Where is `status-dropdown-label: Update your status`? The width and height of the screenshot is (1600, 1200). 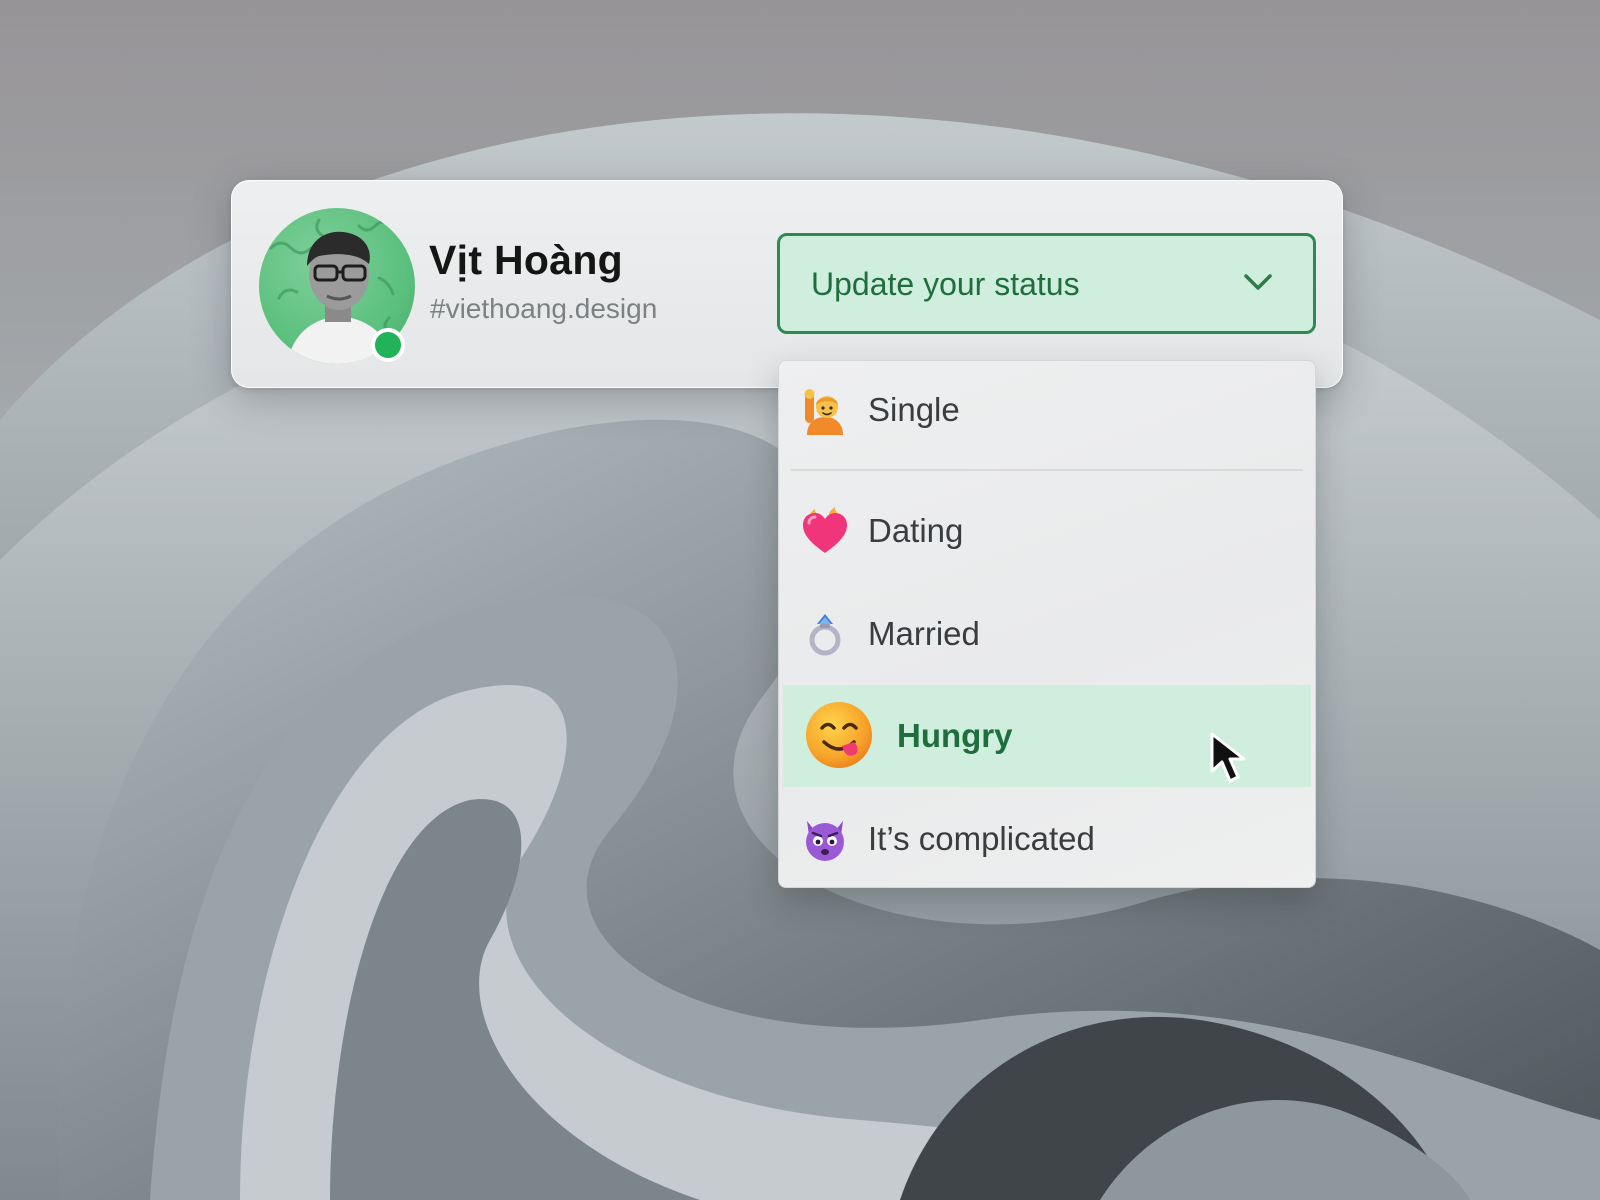
status-dropdown-label: Update your status is located at coordinates (945, 284).